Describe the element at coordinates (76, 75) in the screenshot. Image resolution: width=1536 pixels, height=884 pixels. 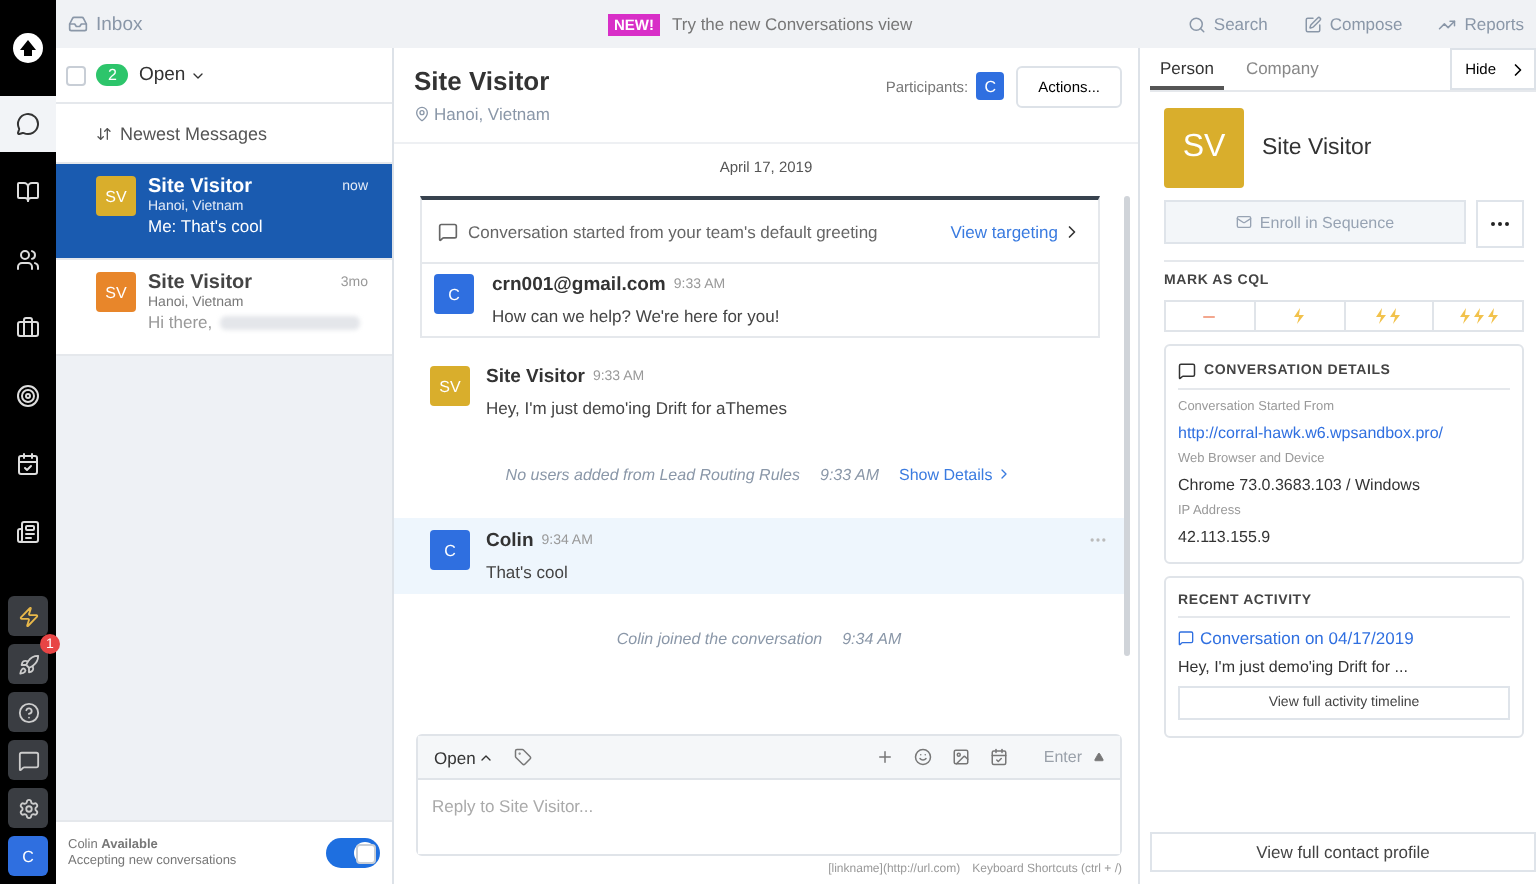
I see `select-all-checkbox` at that location.